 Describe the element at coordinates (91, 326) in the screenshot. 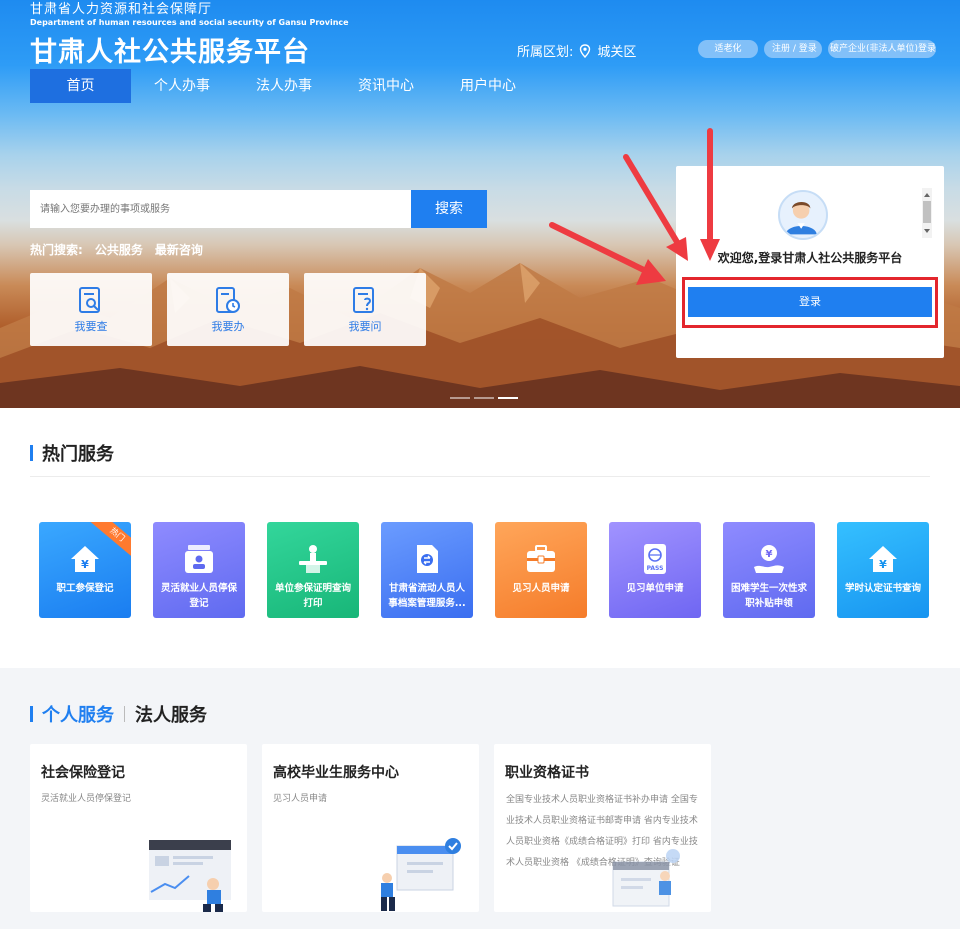

I see `quick-action-label: 我要查` at that location.